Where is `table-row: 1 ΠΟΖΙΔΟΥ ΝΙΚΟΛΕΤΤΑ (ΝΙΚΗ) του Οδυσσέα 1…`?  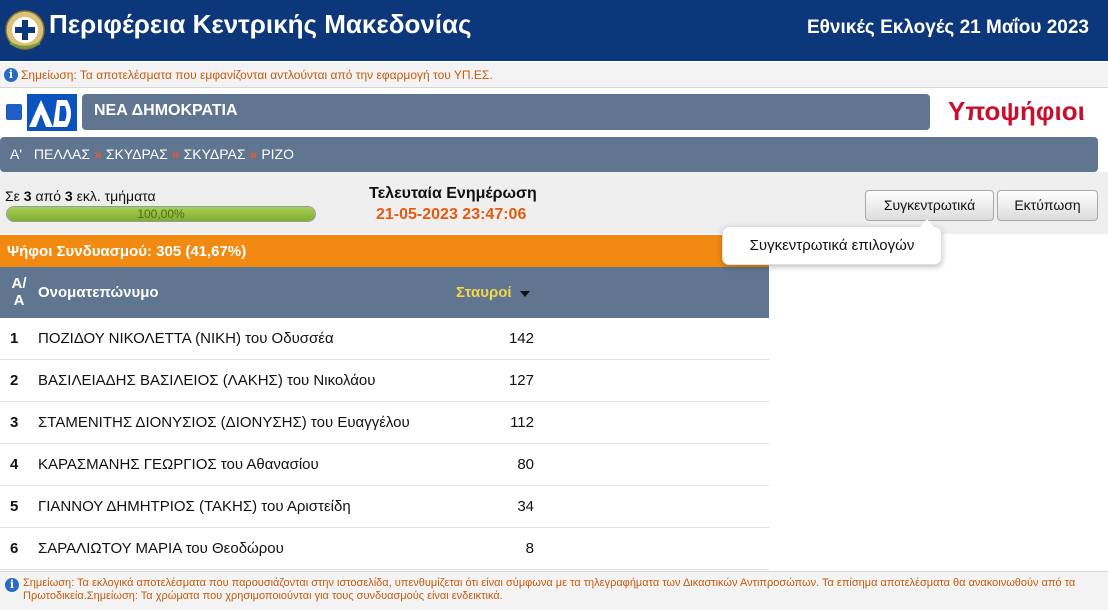 table-row: 1 ΠΟΖΙΔΟΥ ΝΙΚΟΛΕΤΤΑ (ΝΙΚΗ) του Οδυσσέα 1… is located at coordinates (384, 339).